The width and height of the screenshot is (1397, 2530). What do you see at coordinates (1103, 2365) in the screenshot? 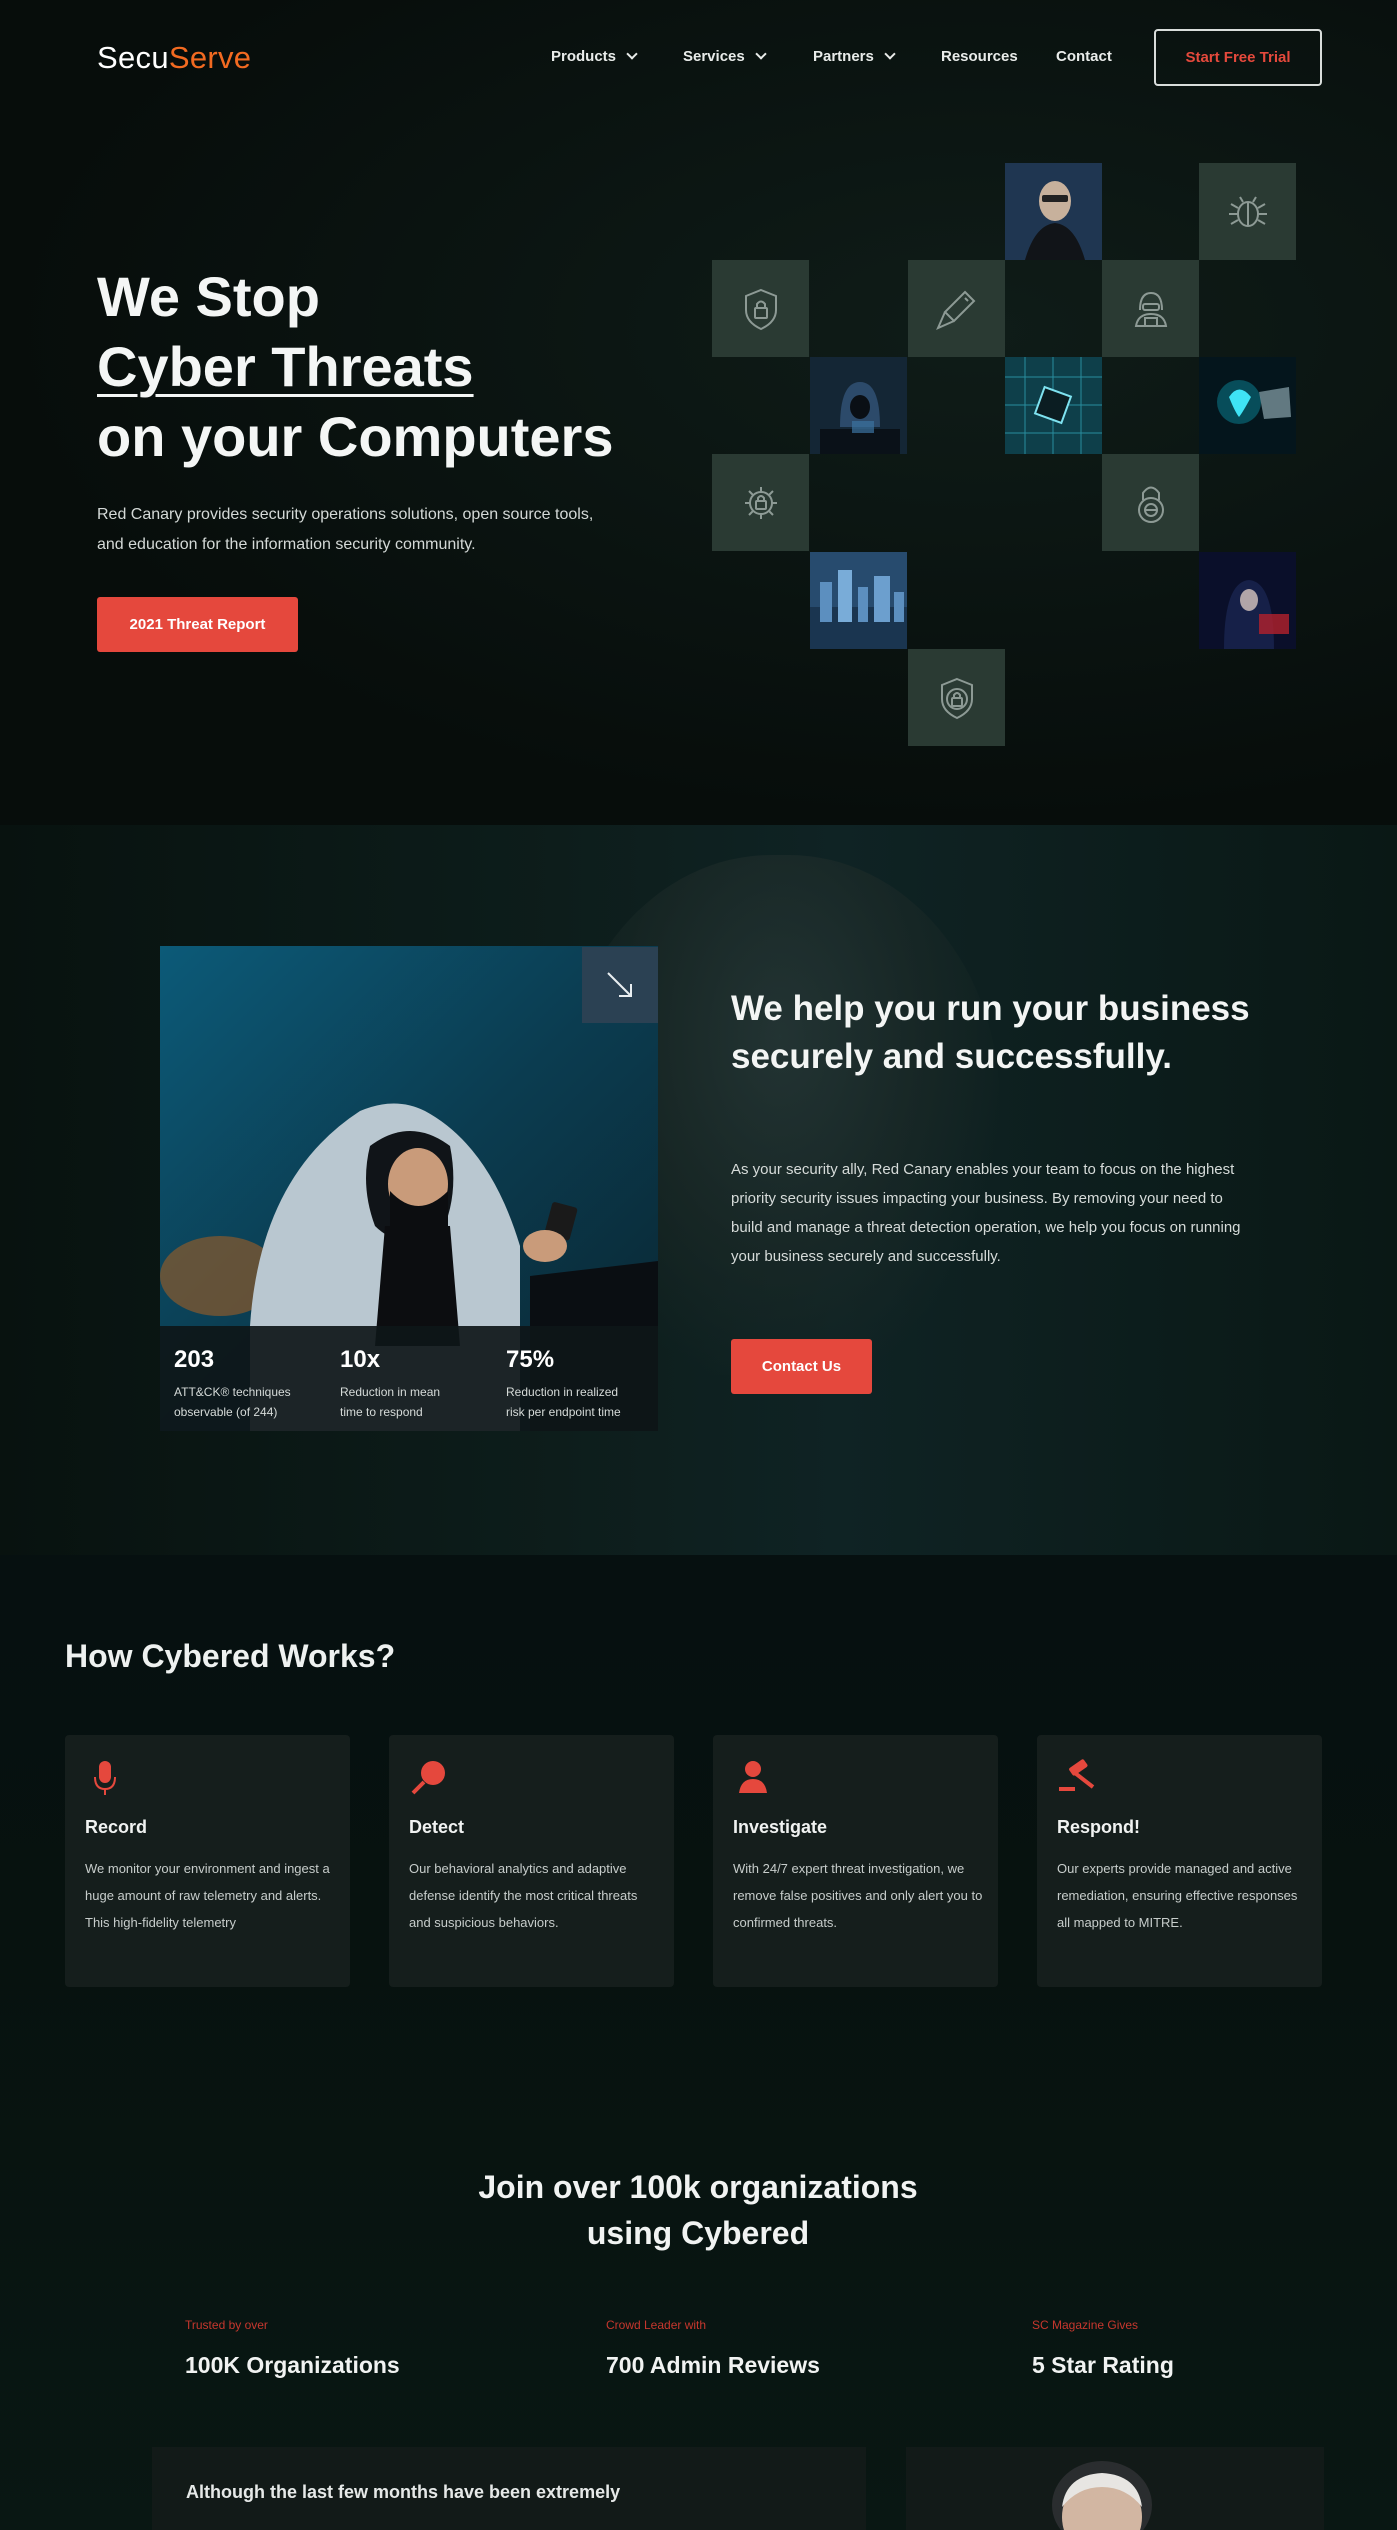
I see `trust-value: 5 Star Rating` at bounding box center [1103, 2365].